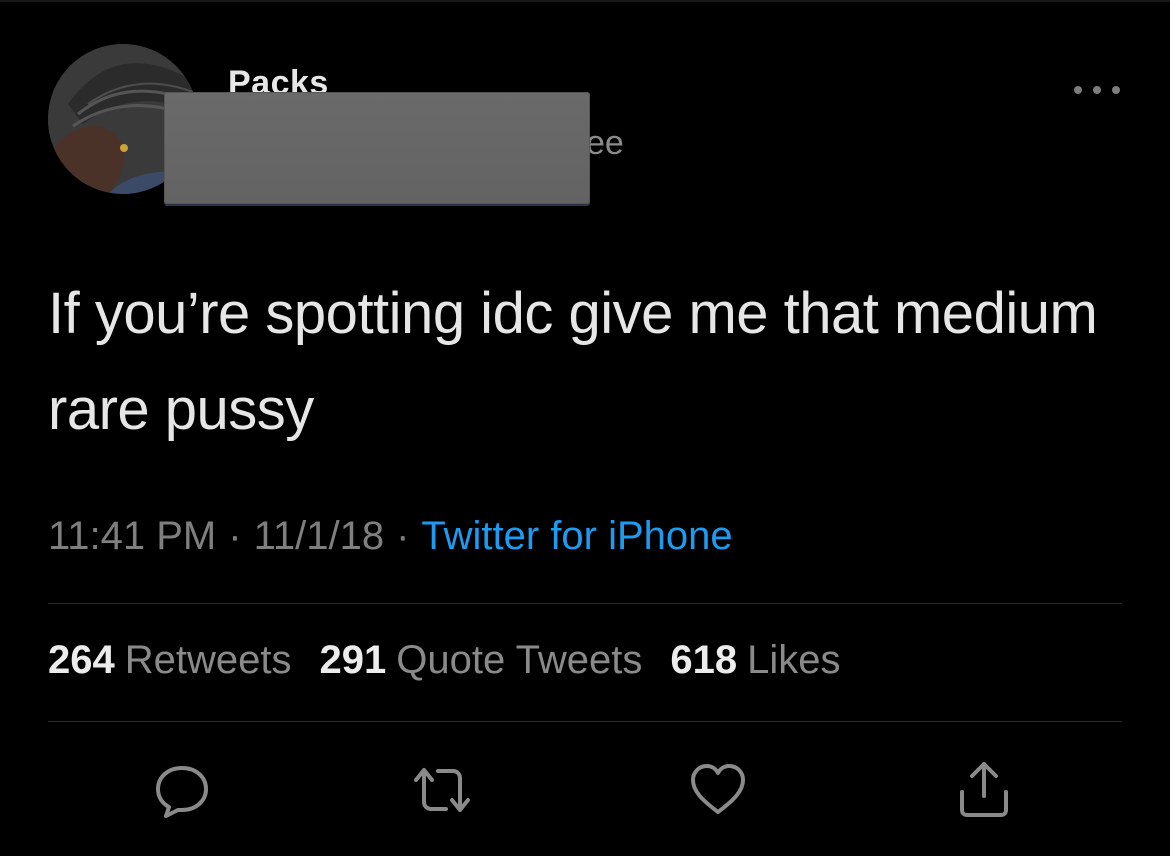  What do you see at coordinates (519, 660) in the screenshot?
I see `quote-tweets-label: Quote Tweets` at bounding box center [519, 660].